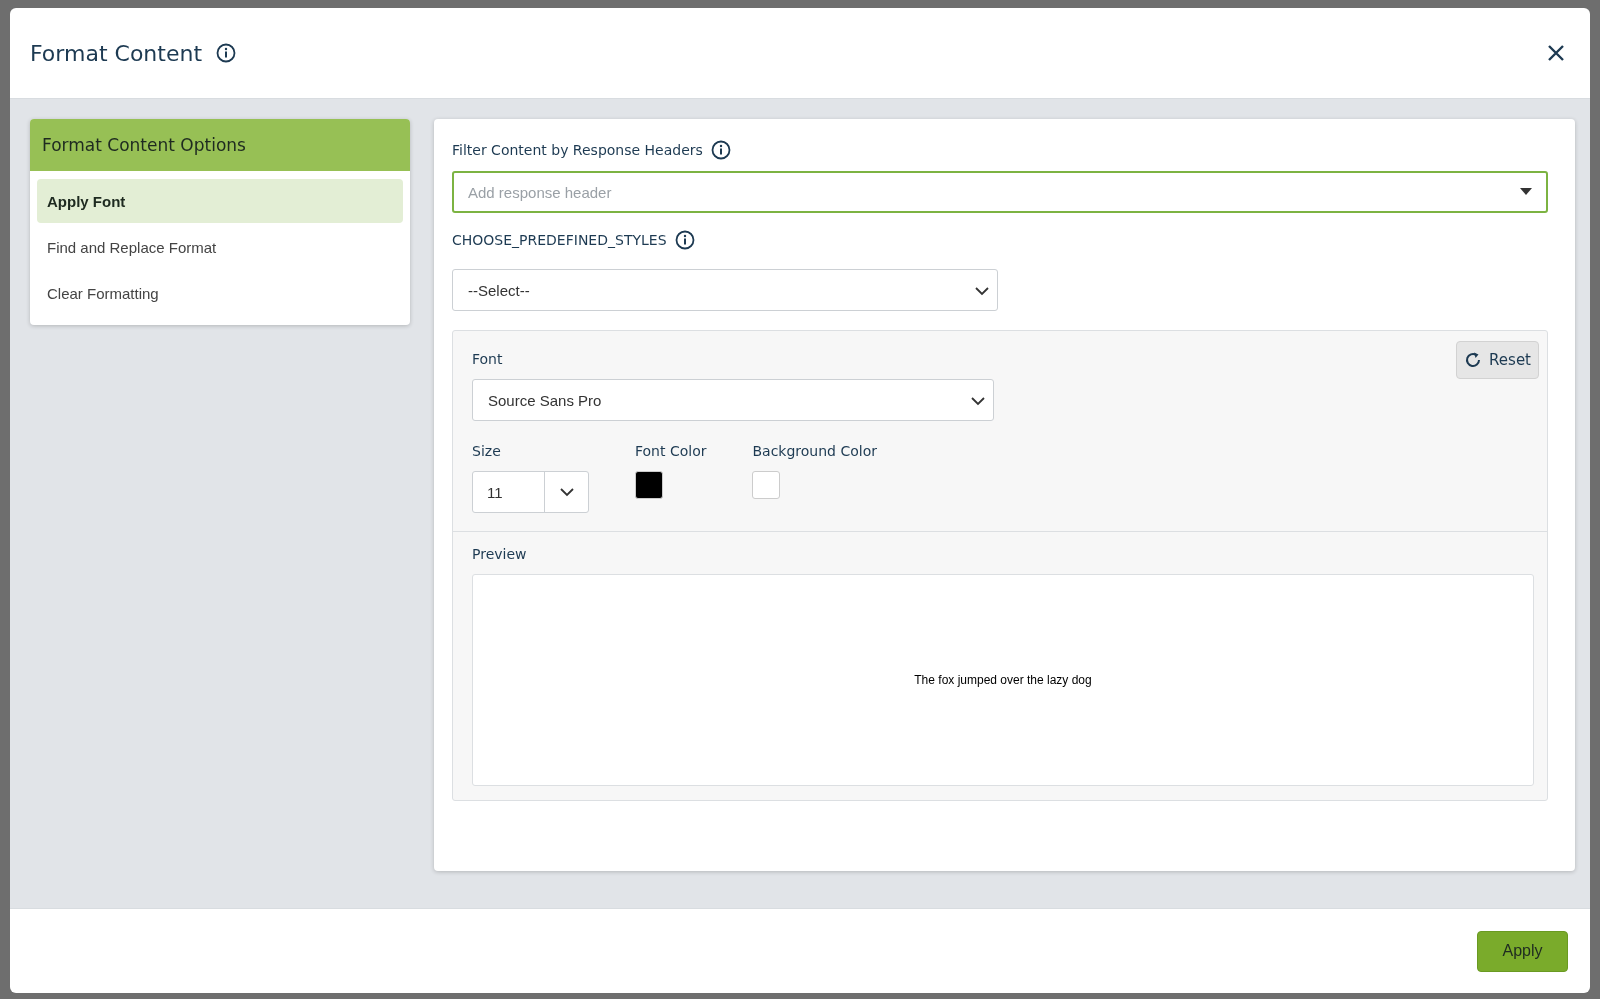 The width and height of the screenshot is (1600, 999). I want to click on option-item: Clear Formatting, so click(220, 293).